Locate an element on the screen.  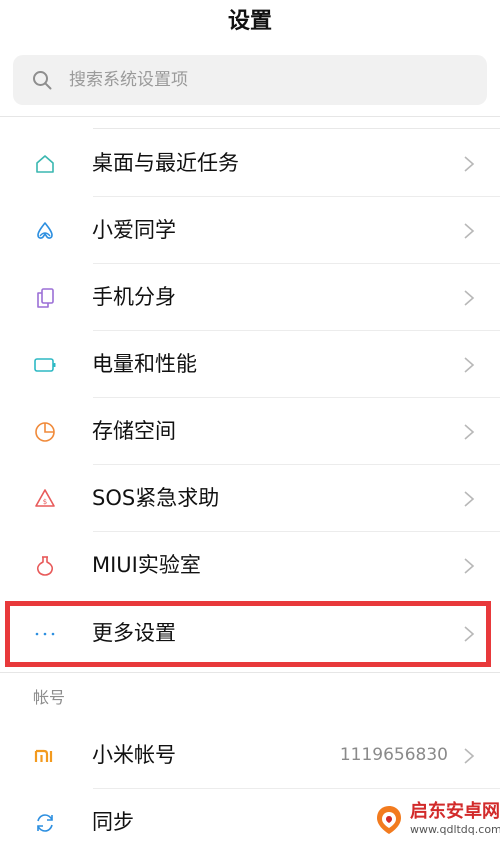
watermark: 启东安卓网 www.qdltdq.com is located at coordinates (435, 821).